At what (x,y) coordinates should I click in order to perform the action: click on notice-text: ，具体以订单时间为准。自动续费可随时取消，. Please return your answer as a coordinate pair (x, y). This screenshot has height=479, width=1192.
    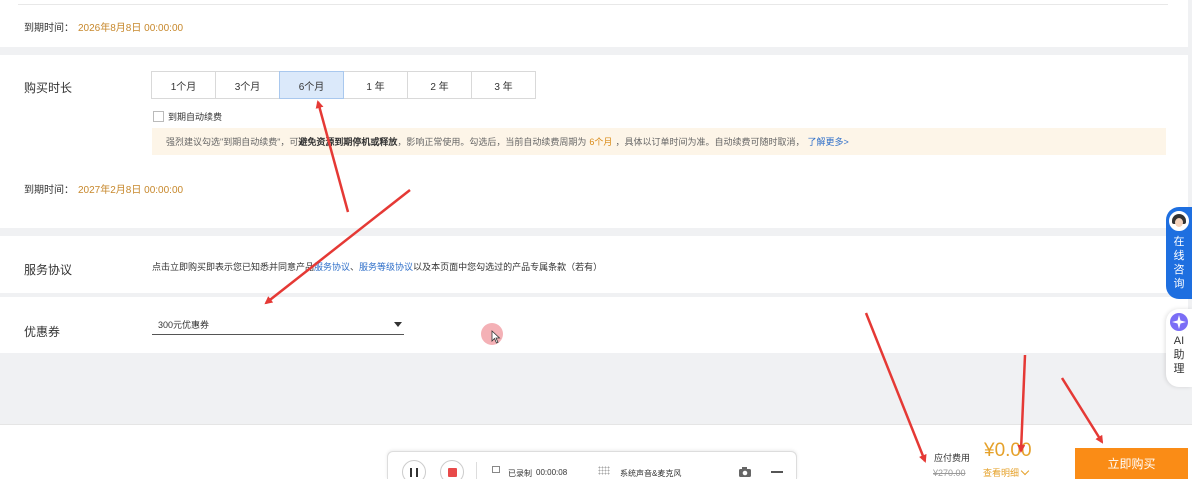
    Looking at the image, I should click on (710, 142).